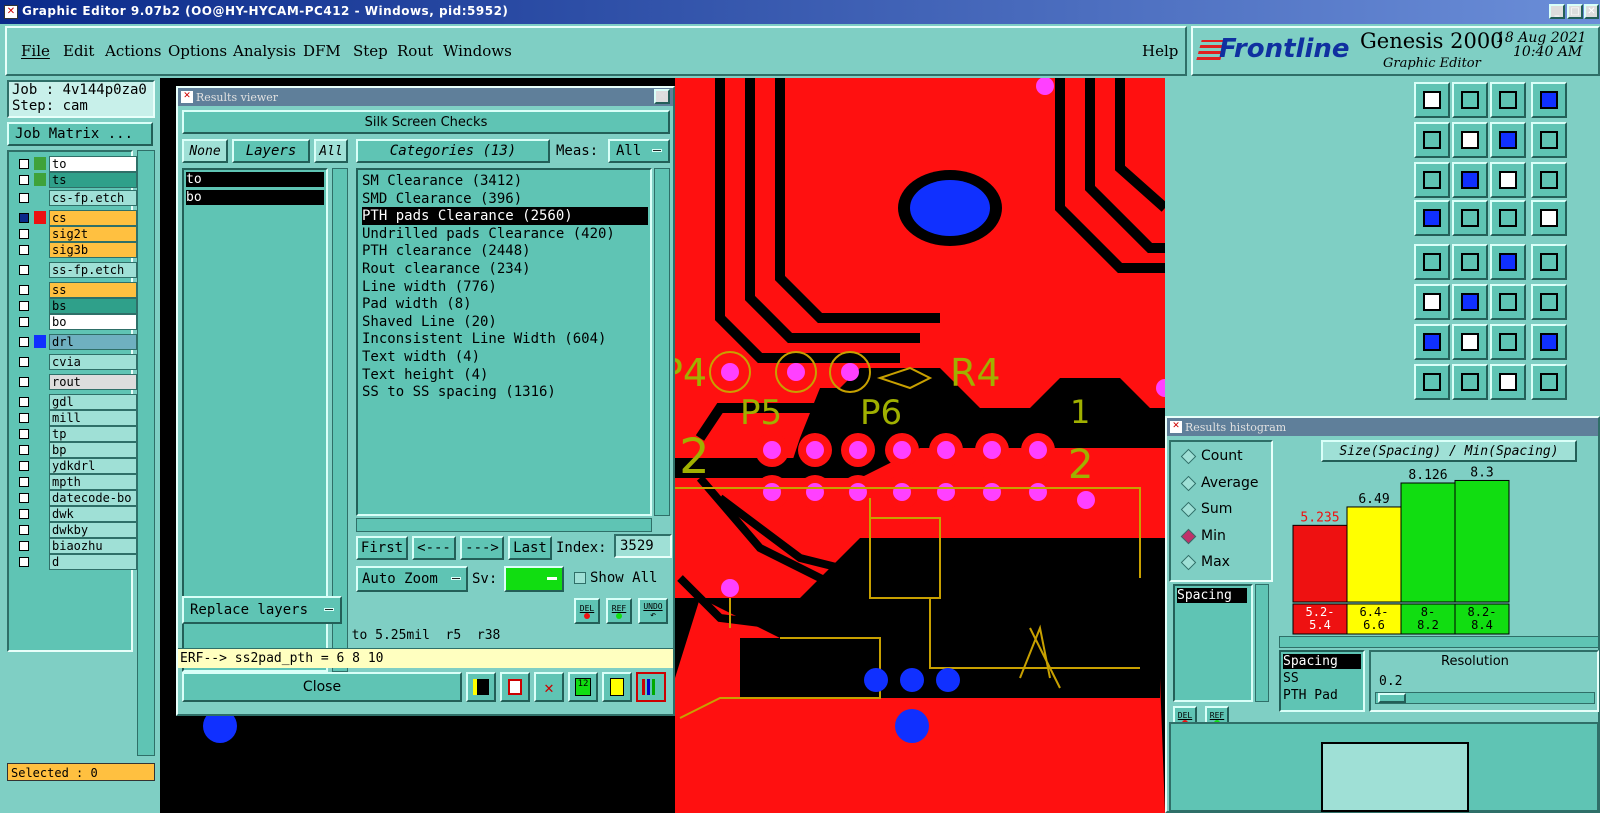  What do you see at coordinates (1470, 302) in the screenshot?
I see `cross-icon` at bounding box center [1470, 302].